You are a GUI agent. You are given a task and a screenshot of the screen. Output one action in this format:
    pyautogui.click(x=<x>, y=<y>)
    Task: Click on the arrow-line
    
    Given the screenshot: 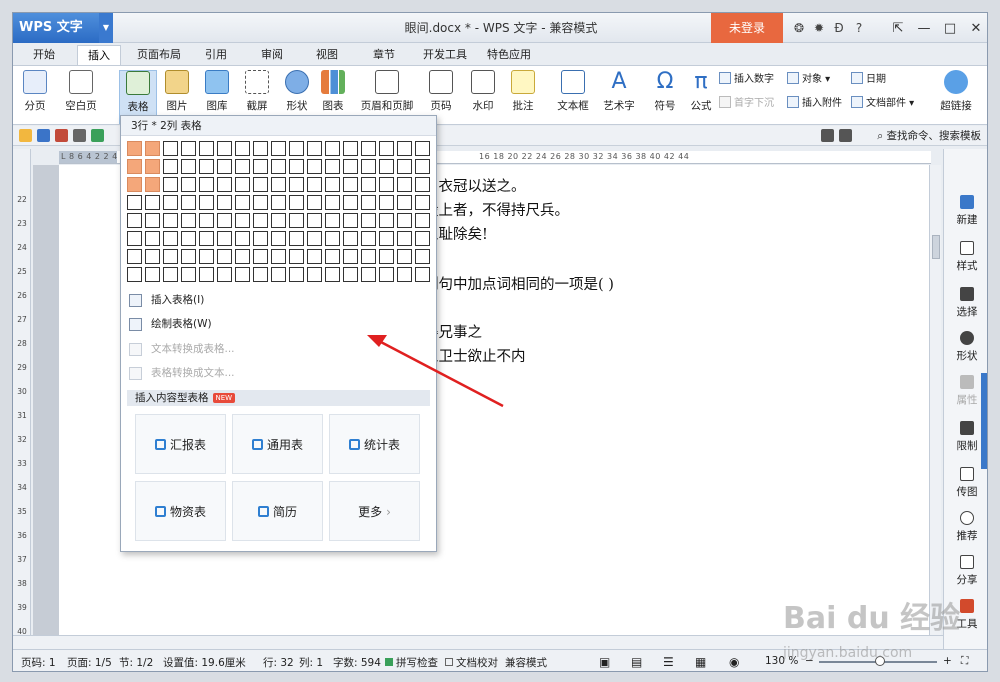 What is the action you would take?
    pyautogui.click(x=440, y=373)
    